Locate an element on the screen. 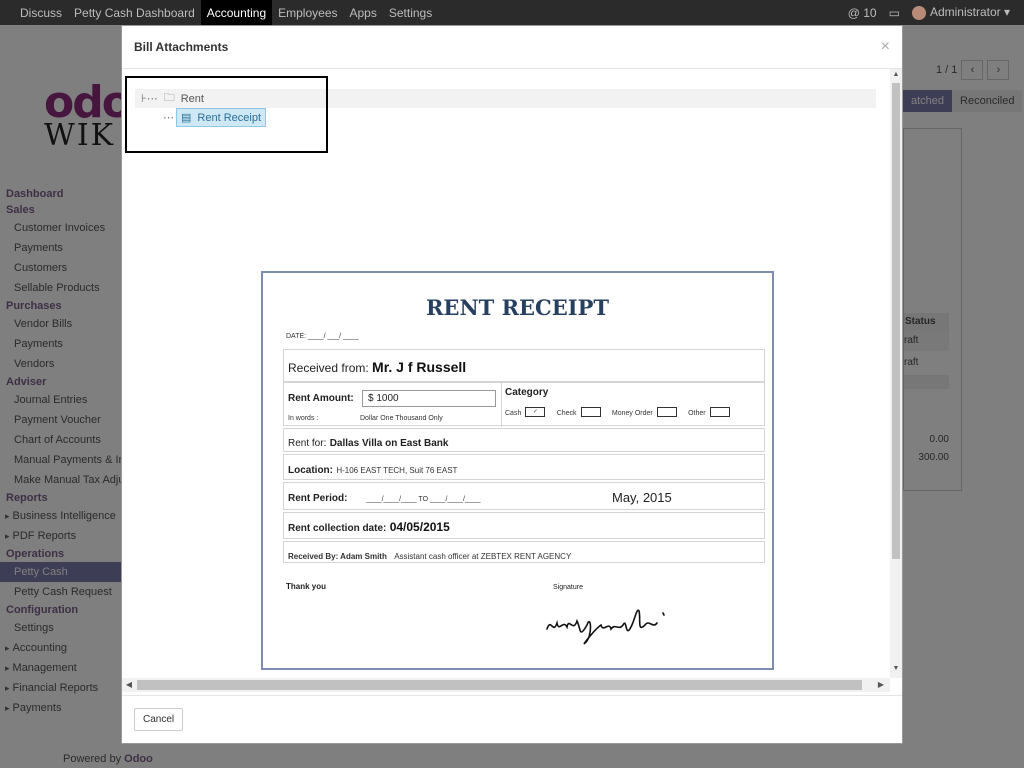 This screenshot has width=1024, height=768. close-icon: × is located at coordinates (885, 47).